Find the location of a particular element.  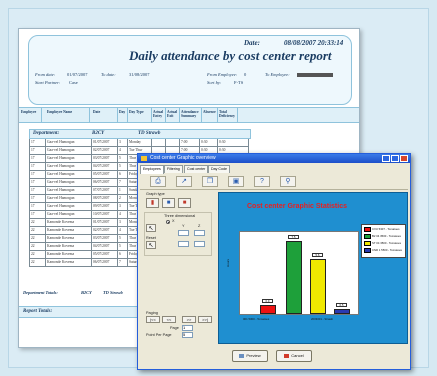

save-icon: ▣ is located at coordinates (236, 181).